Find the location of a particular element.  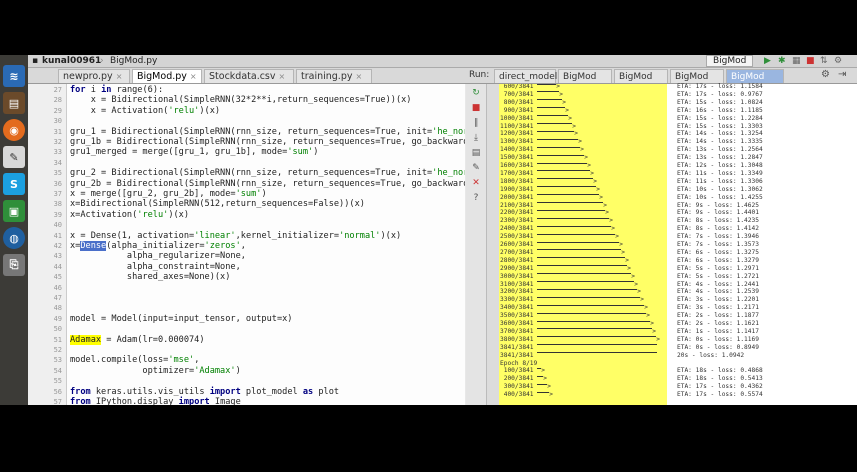

print-icon: ▤ is located at coordinates (476, 153).